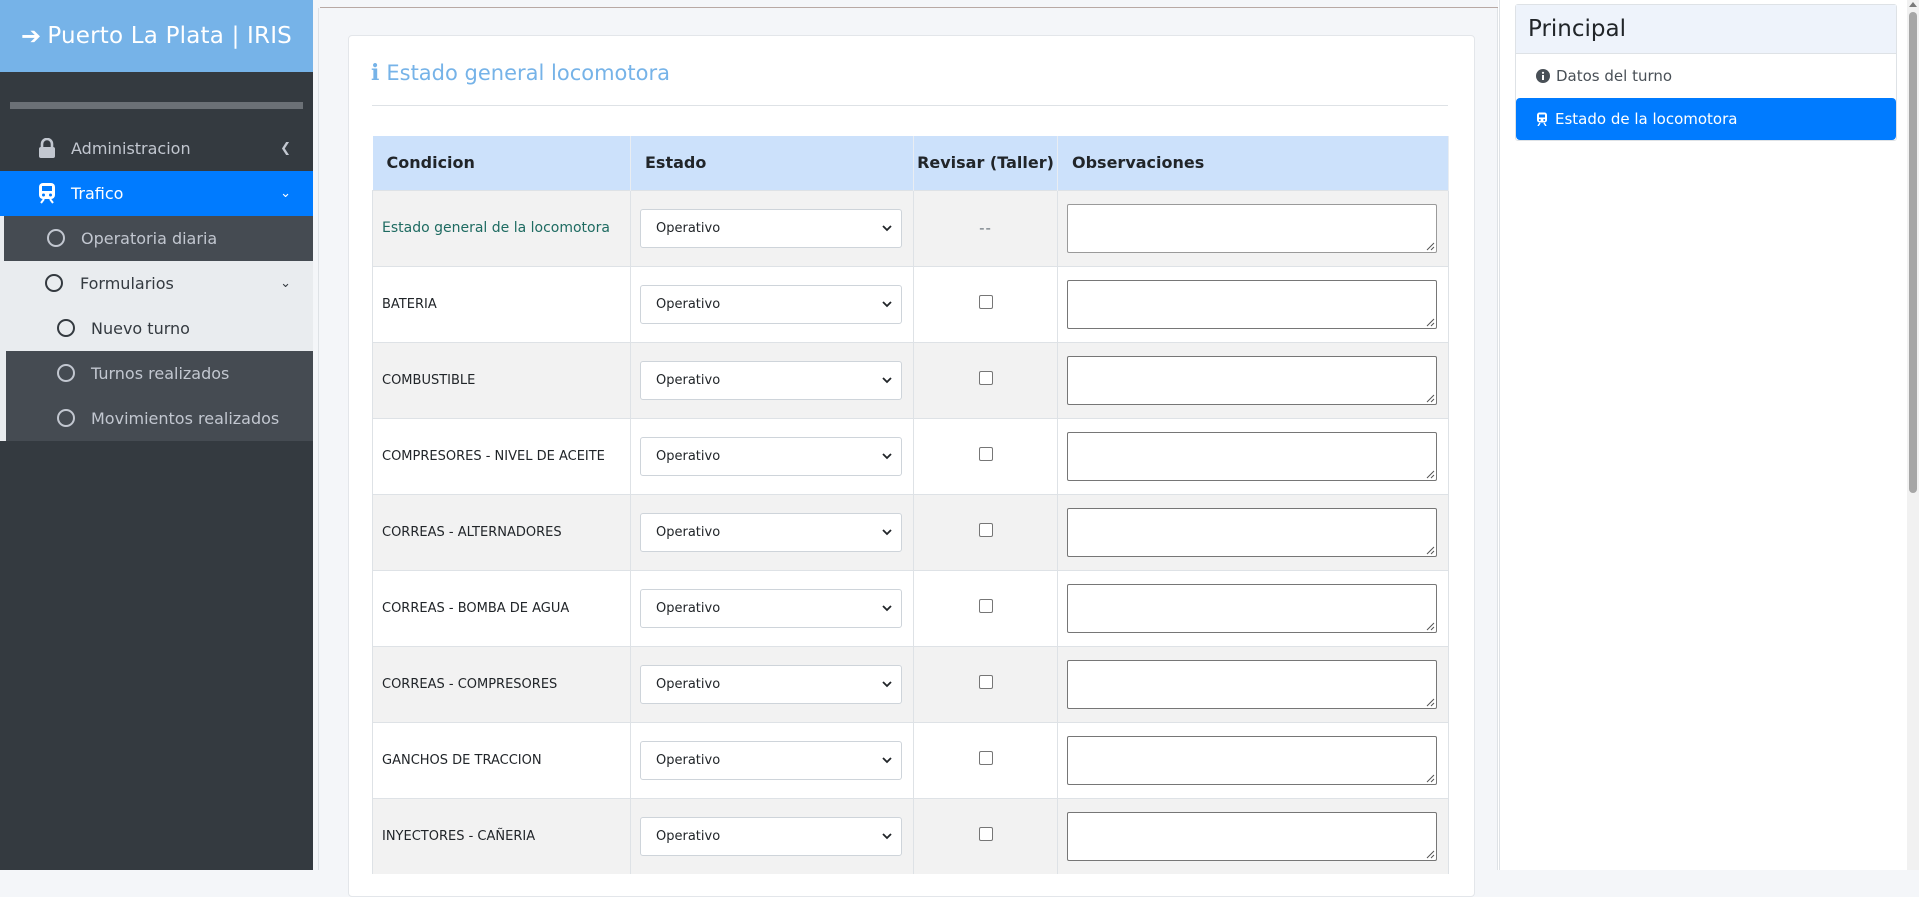 The width and height of the screenshot is (1919, 897). Describe the element at coordinates (772, 163) in the screenshot. I see `column-header-estado: Estado` at that location.